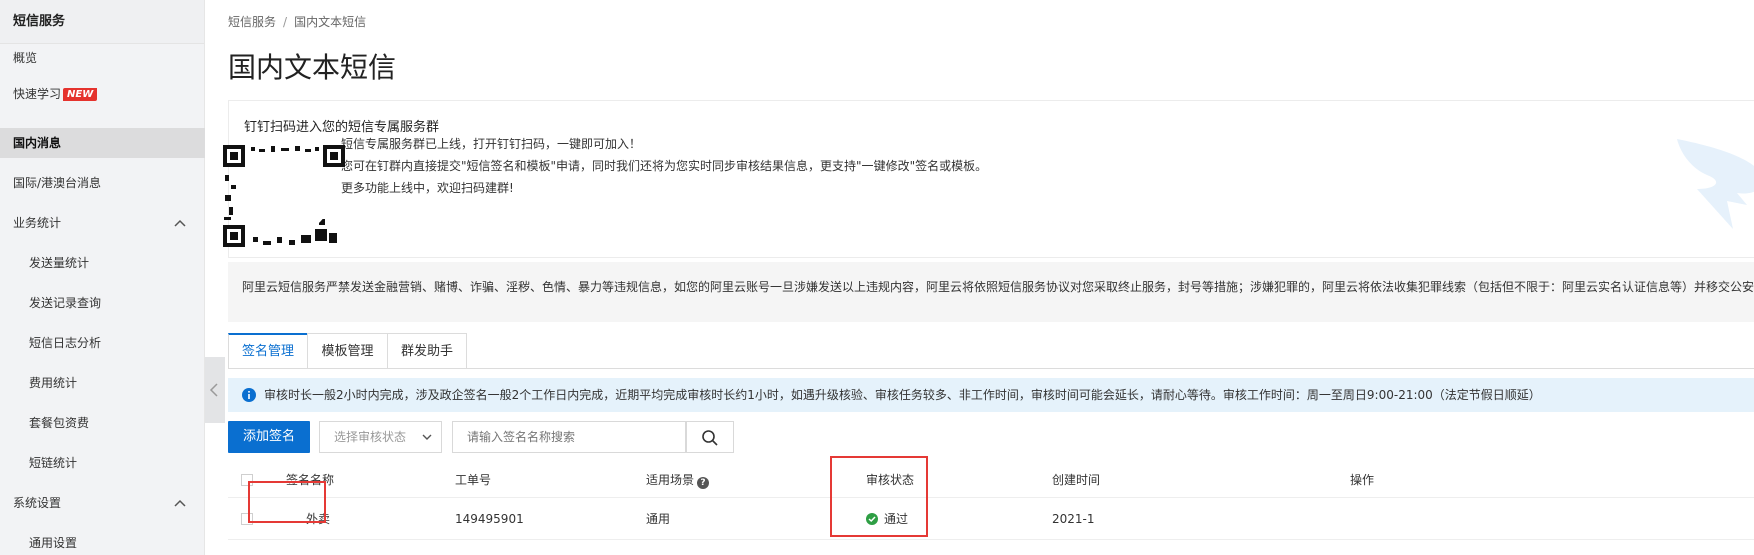  What do you see at coordinates (370, 437) in the screenshot?
I see `review-status-placeholder: 选择审核状态` at bounding box center [370, 437].